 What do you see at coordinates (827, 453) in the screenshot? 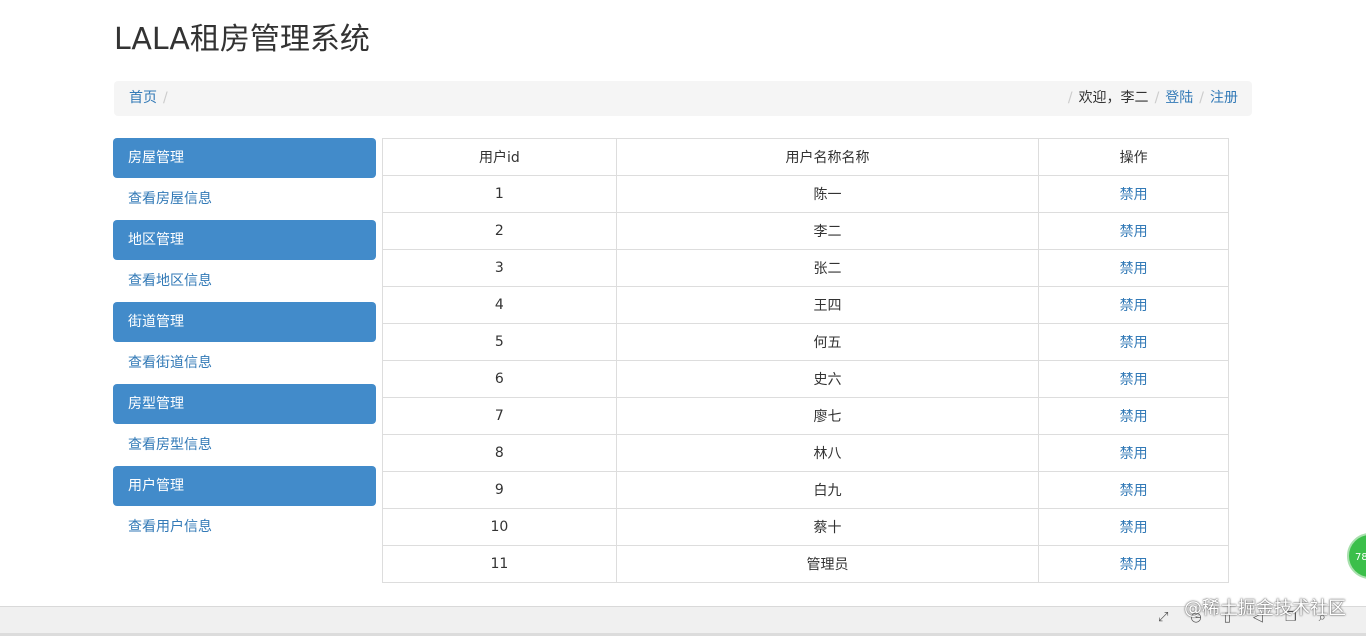
I see `cell-user-name: 林八` at bounding box center [827, 453].